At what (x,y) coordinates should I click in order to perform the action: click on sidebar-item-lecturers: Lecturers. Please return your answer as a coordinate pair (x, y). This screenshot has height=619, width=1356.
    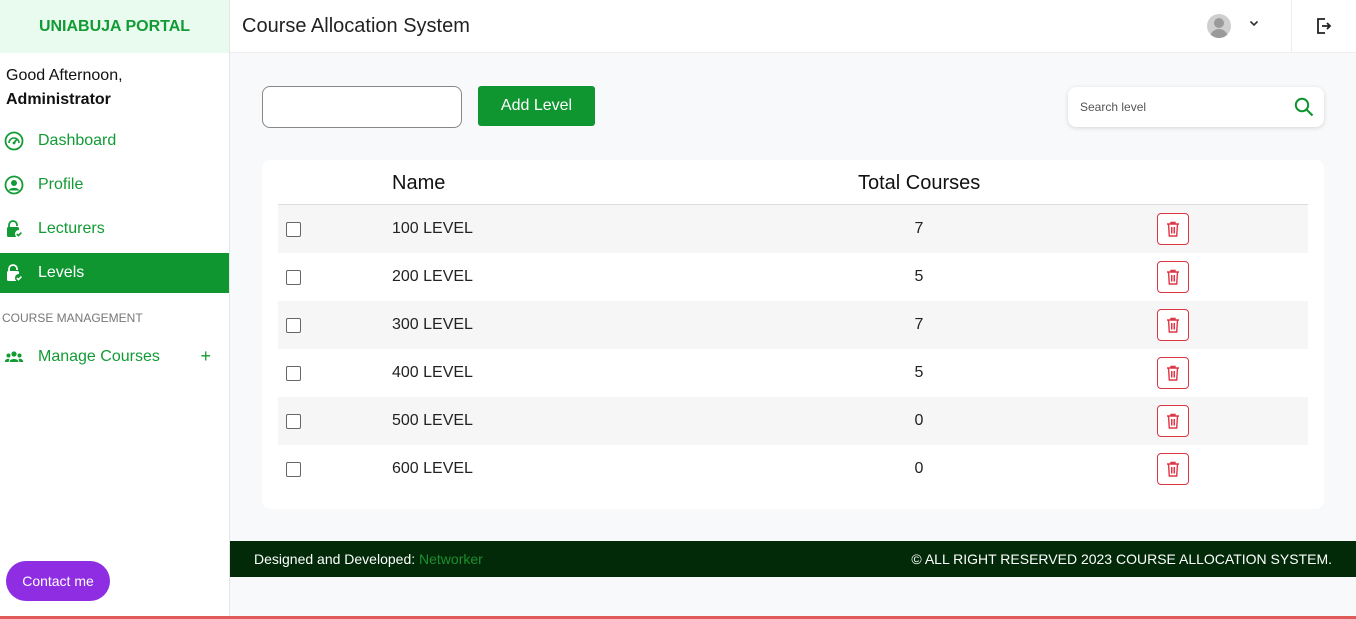
    Looking at the image, I should click on (114, 229).